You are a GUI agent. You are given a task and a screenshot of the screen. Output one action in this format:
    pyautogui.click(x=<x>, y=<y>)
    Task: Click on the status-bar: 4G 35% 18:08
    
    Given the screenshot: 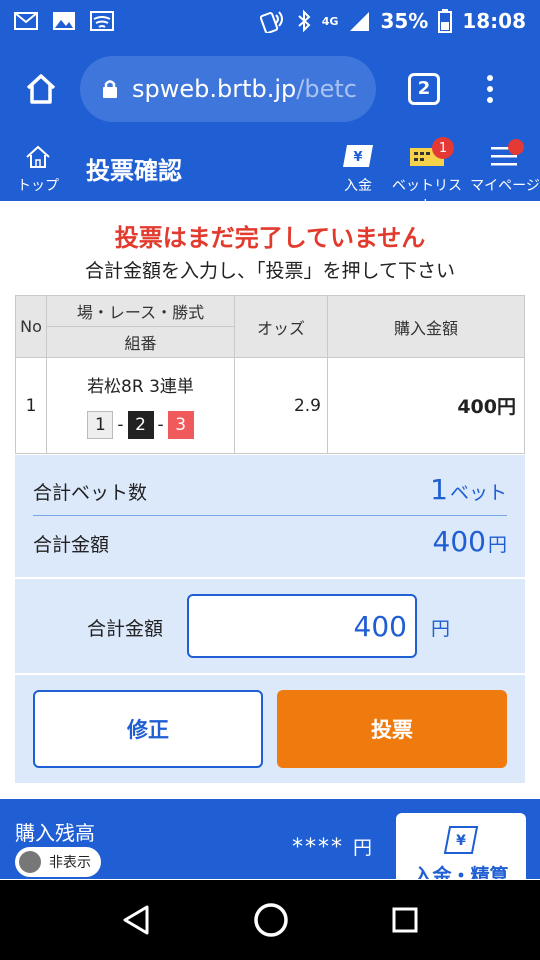 What is the action you would take?
    pyautogui.click(x=270, y=21)
    